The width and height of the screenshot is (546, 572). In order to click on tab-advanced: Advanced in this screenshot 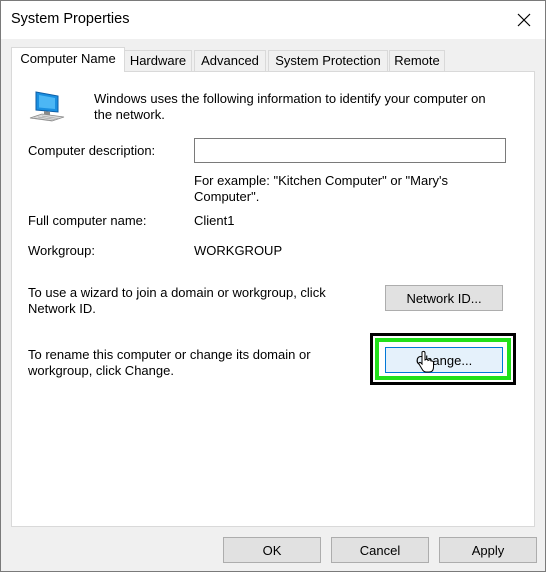, I will do `click(230, 60)`.